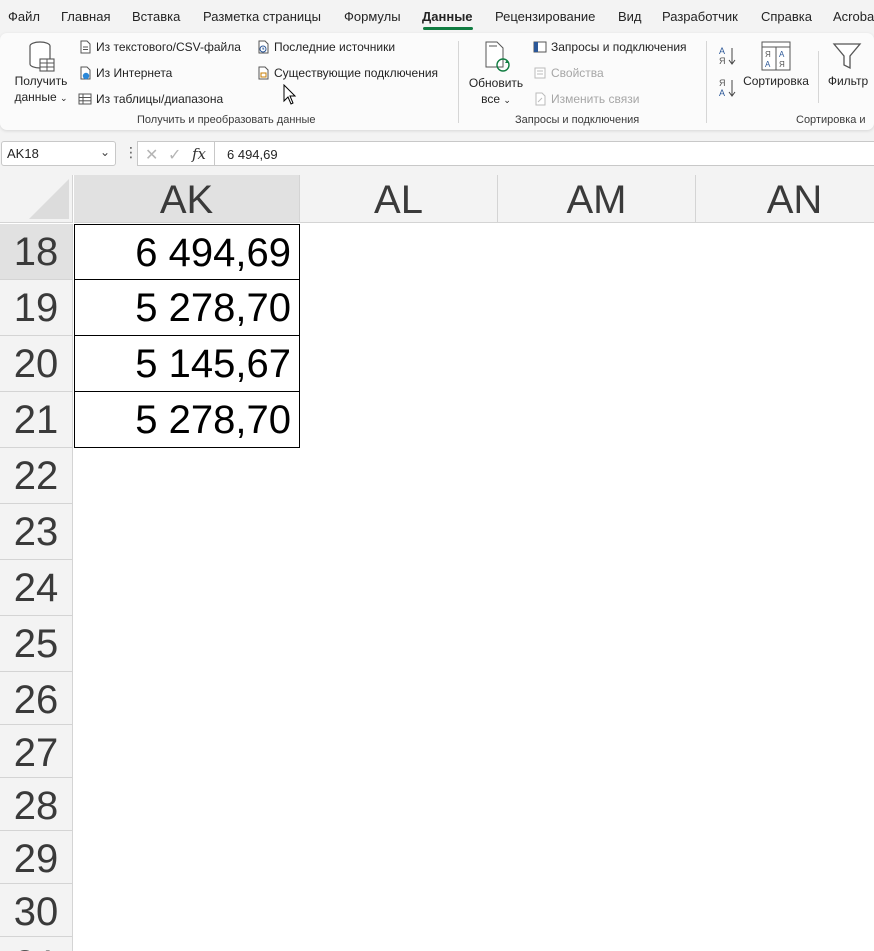  Describe the element at coordinates (831, 120) in the screenshot. I see `group-label-sort: Сортировка и` at that location.